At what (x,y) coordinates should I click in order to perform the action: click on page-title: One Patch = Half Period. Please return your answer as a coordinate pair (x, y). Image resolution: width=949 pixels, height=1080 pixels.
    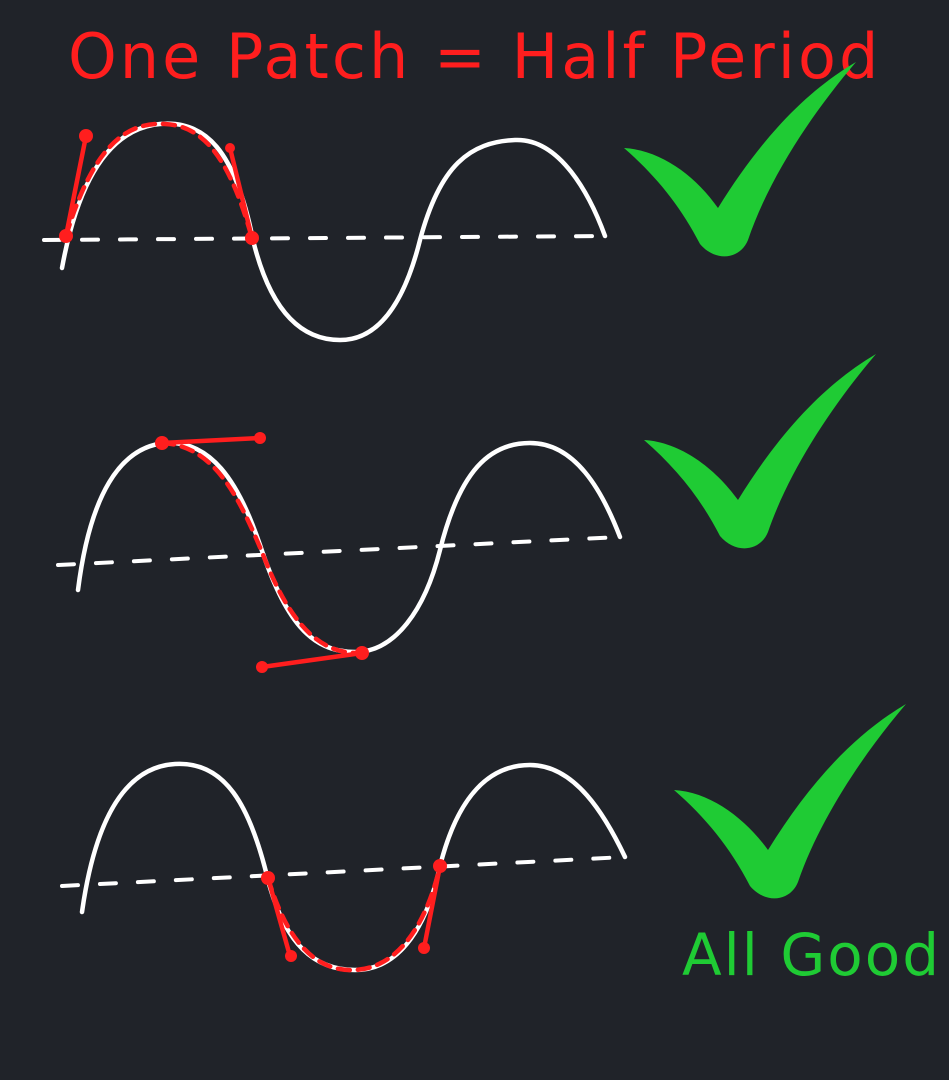
    Looking at the image, I should click on (474, 56).